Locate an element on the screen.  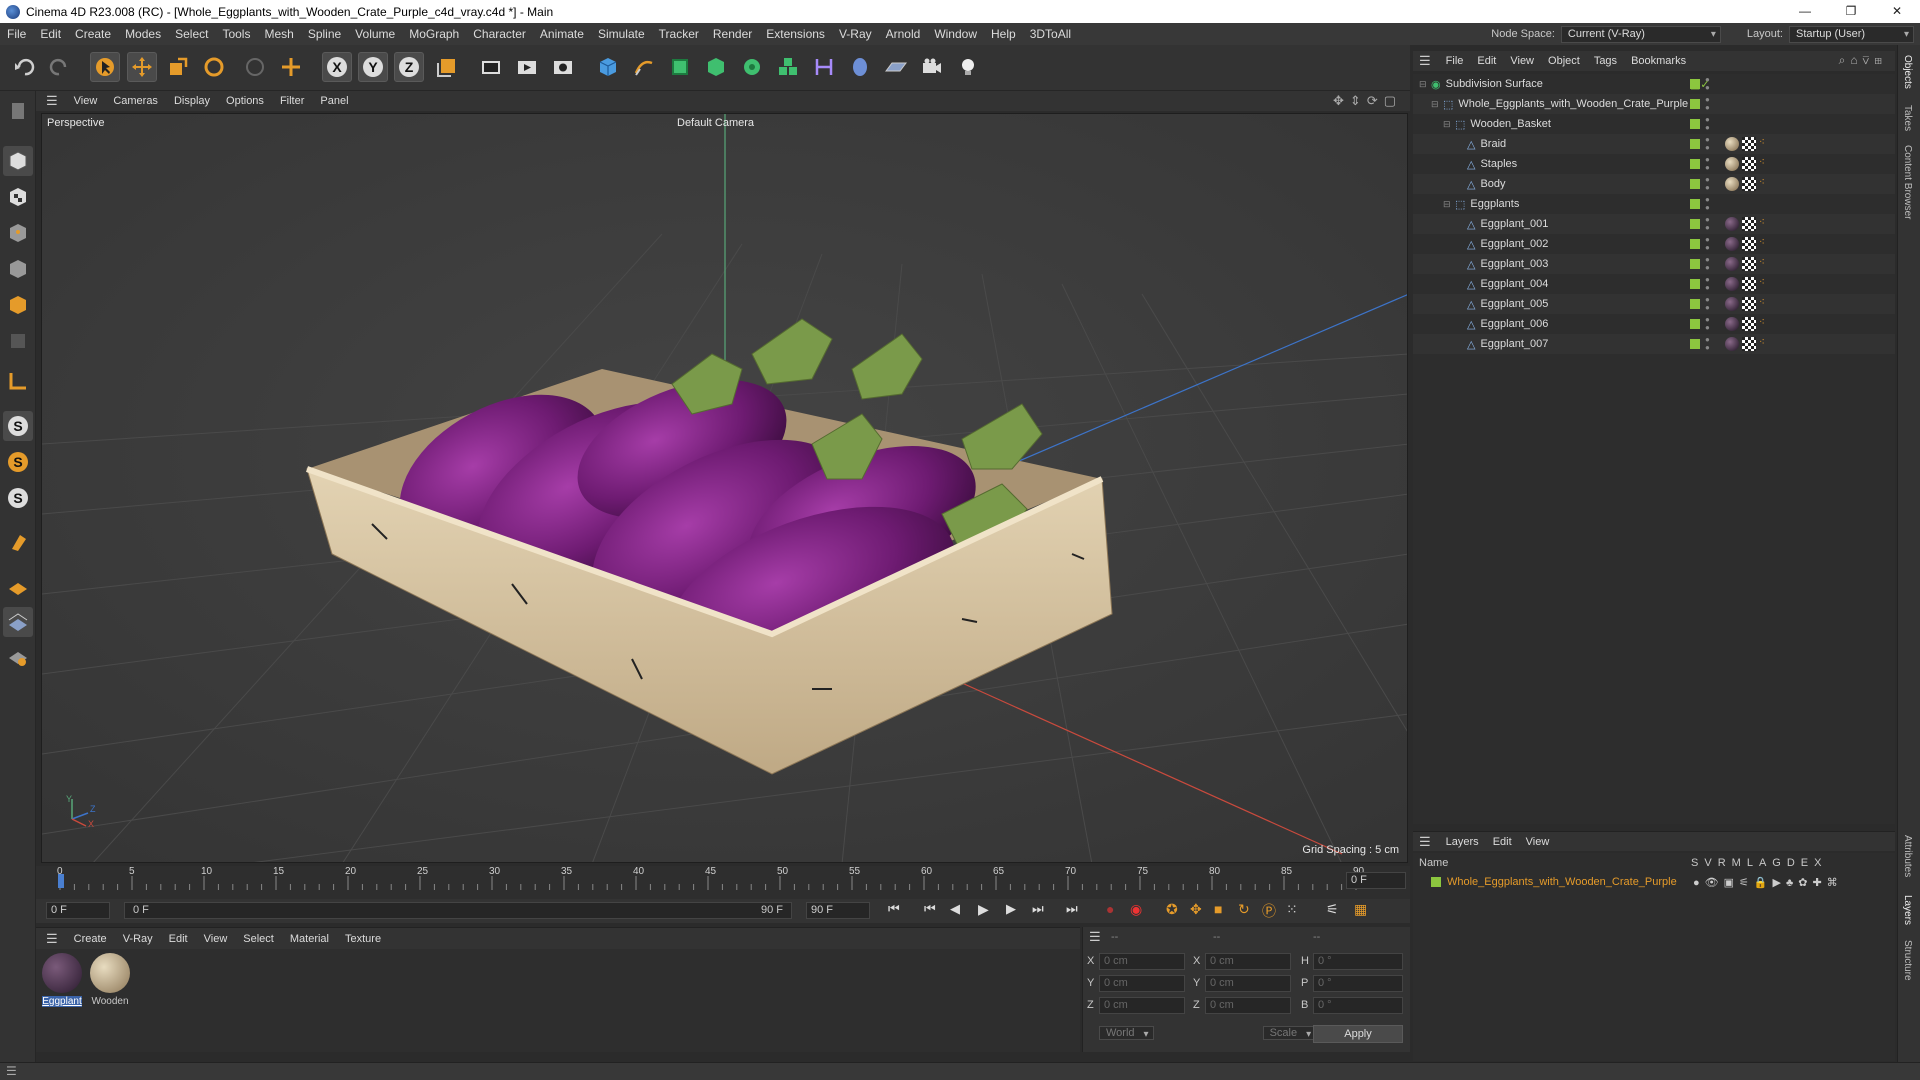
edges-mode-icon is located at coordinates (18, 269).